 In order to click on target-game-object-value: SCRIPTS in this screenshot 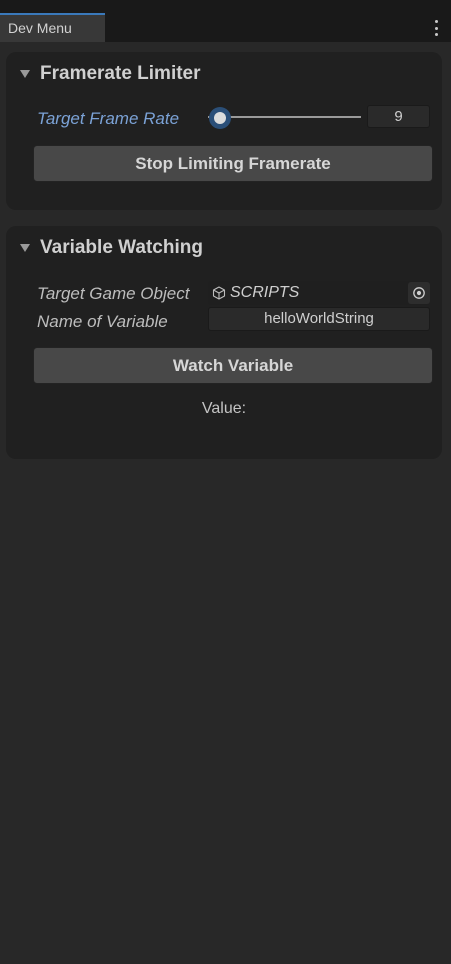, I will do `click(265, 292)`.